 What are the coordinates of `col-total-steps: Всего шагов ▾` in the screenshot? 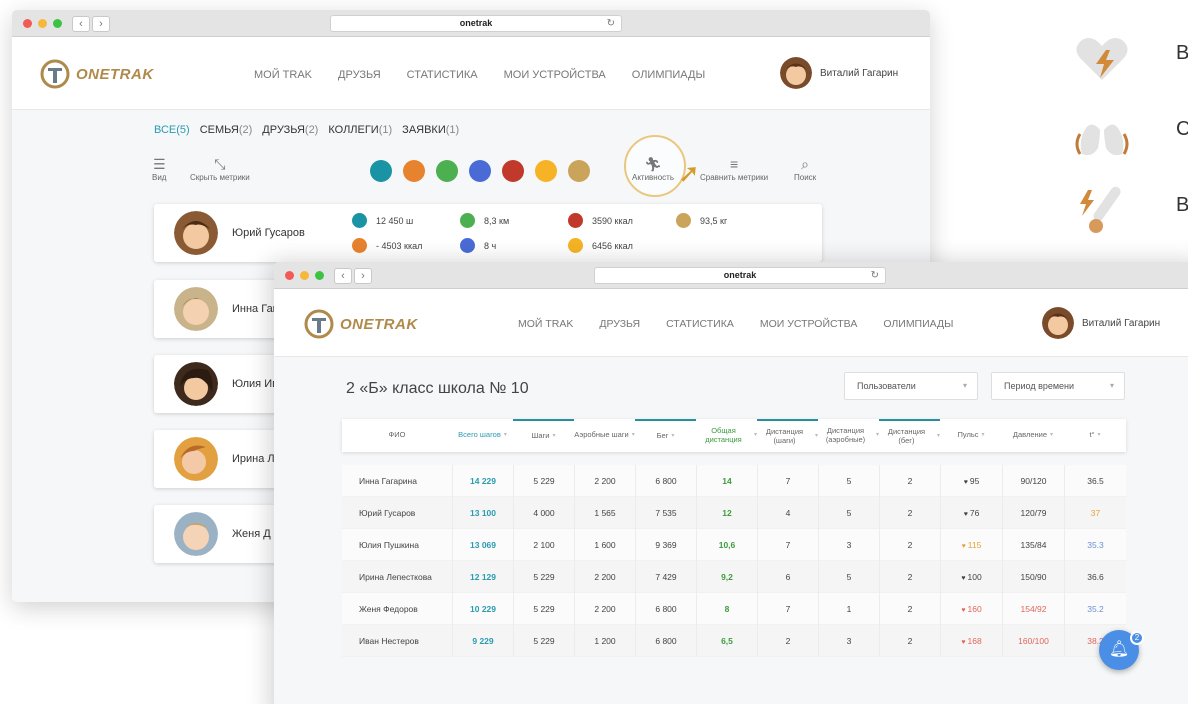 It's located at (482, 435).